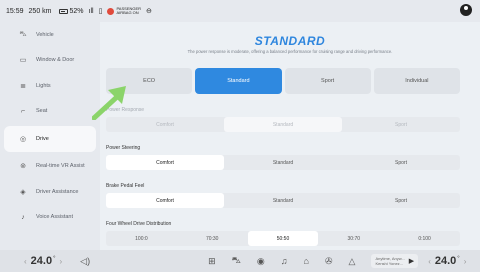  What do you see at coordinates (329, 261) in the screenshot?
I see `fan-icon: ✇` at bounding box center [329, 261].